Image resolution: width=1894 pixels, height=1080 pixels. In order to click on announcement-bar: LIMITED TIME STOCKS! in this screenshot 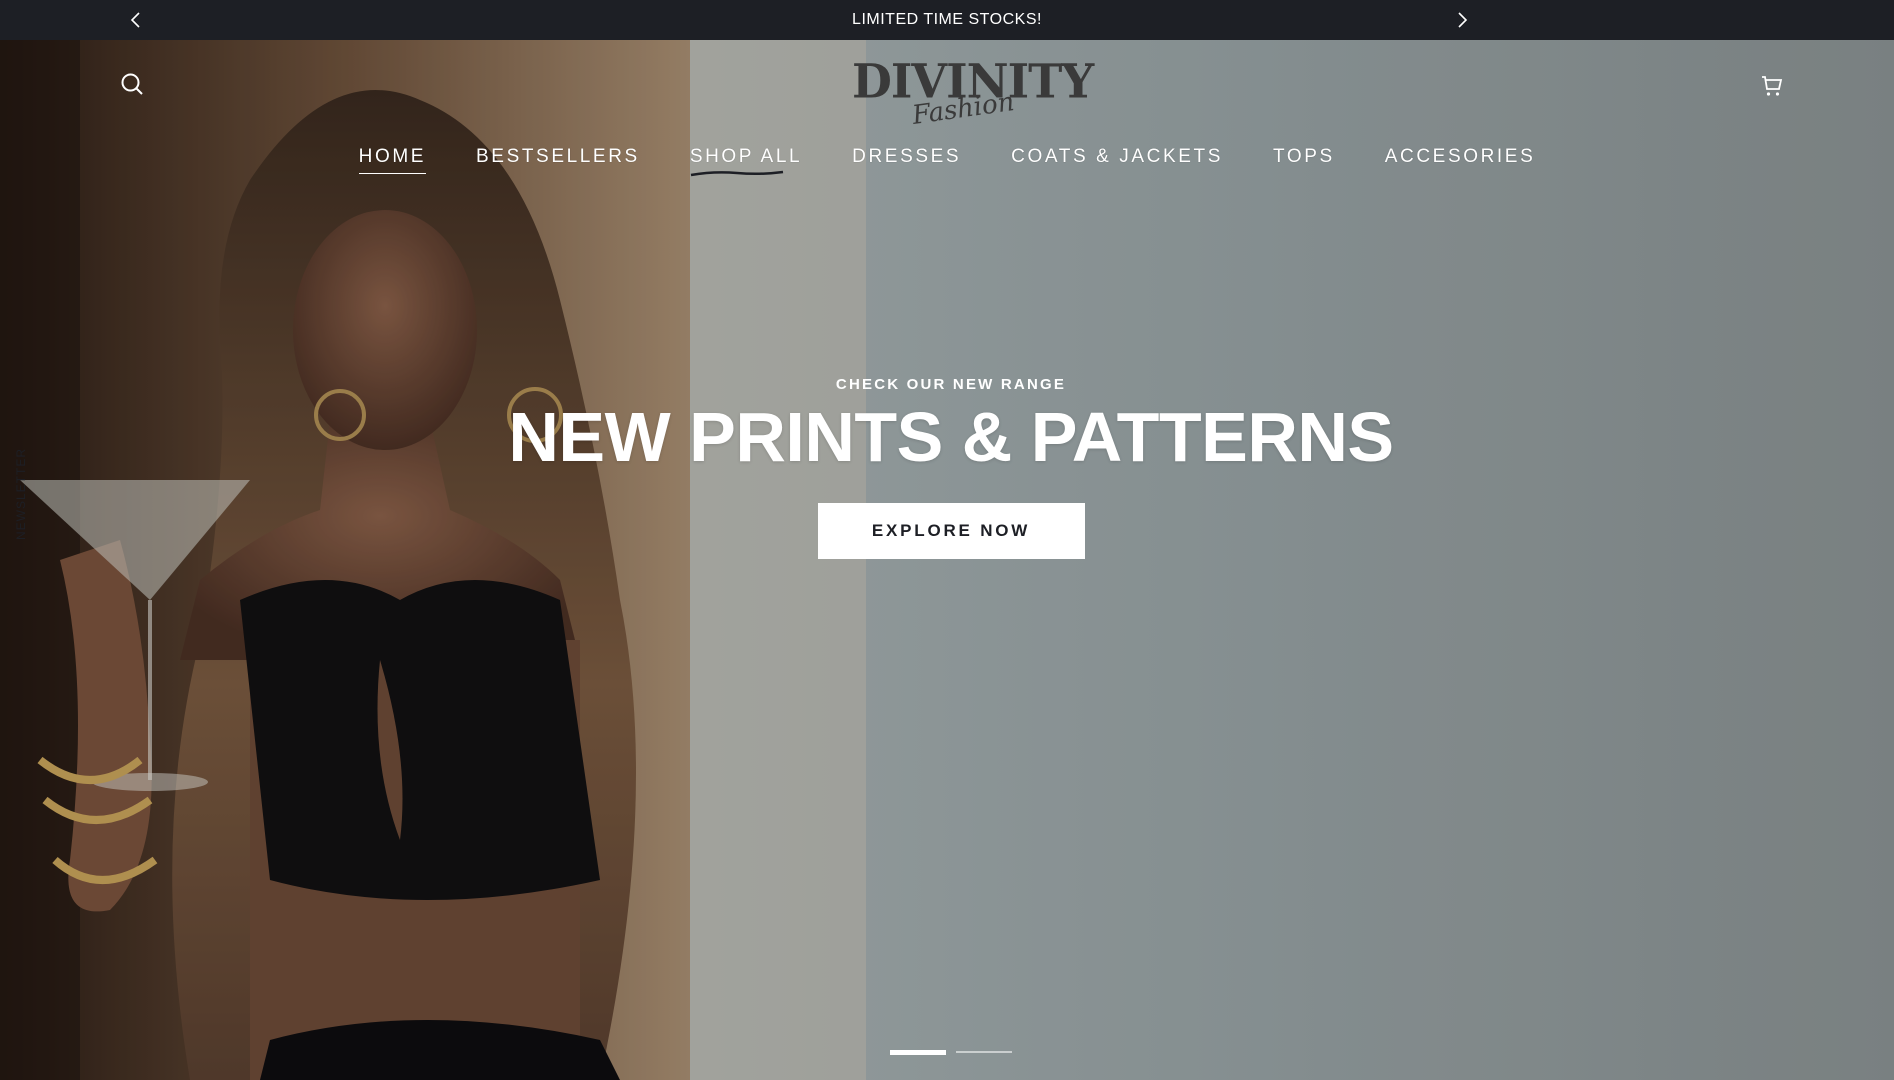, I will do `click(947, 20)`.